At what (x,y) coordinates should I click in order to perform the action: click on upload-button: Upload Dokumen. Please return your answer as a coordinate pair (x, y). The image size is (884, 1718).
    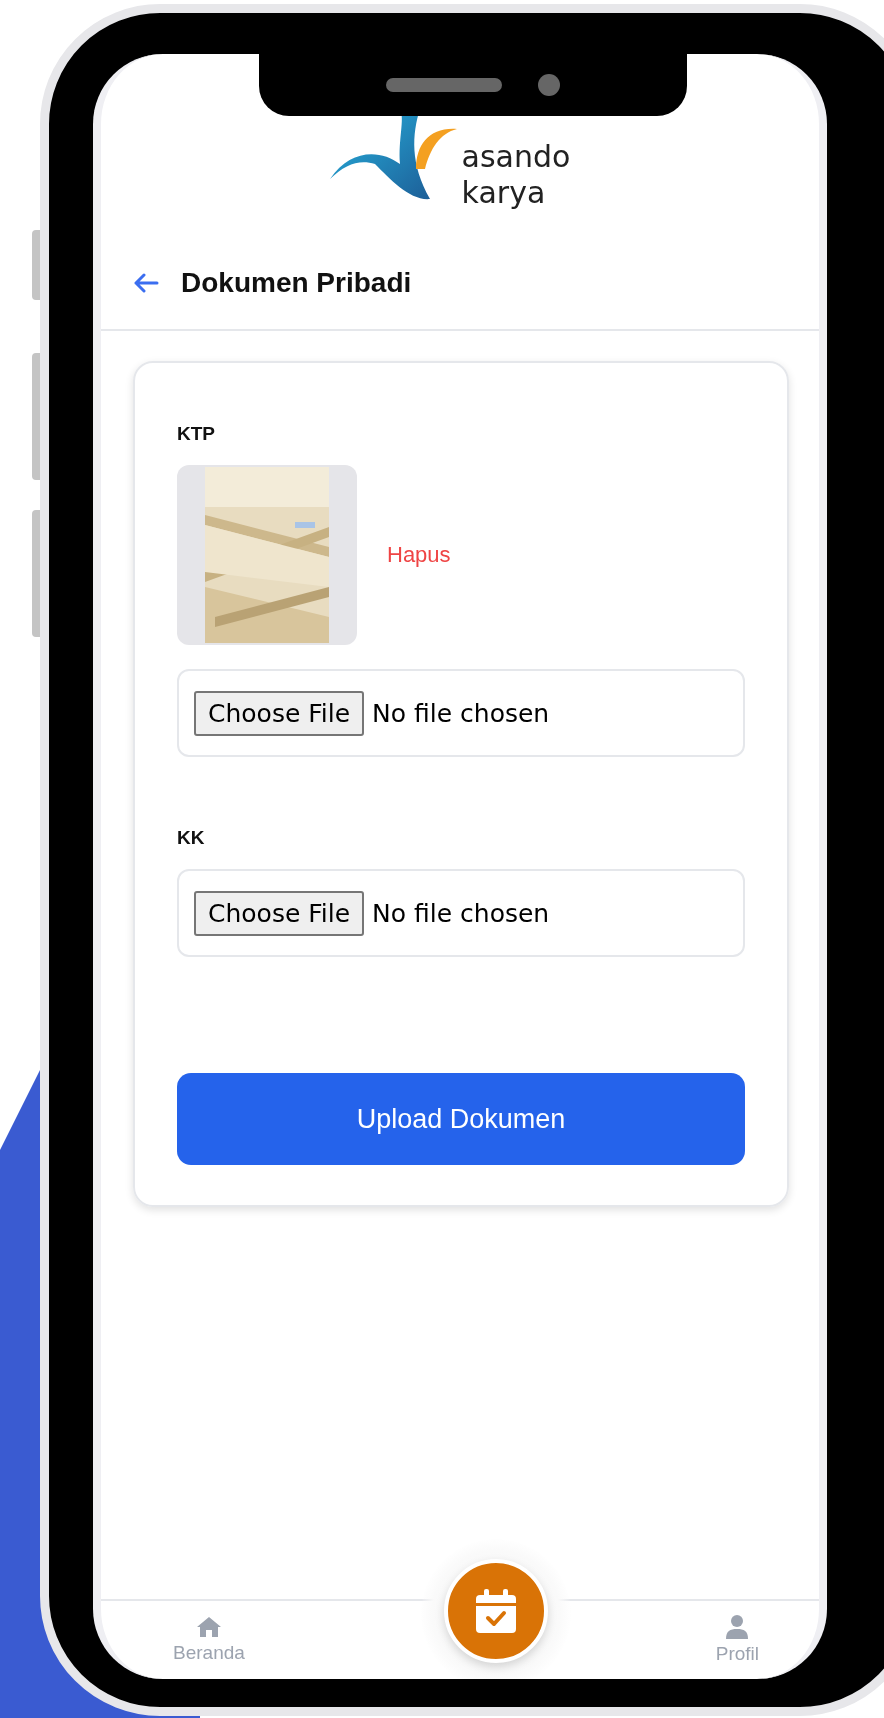
    Looking at the image, I should click on (461, 1119).